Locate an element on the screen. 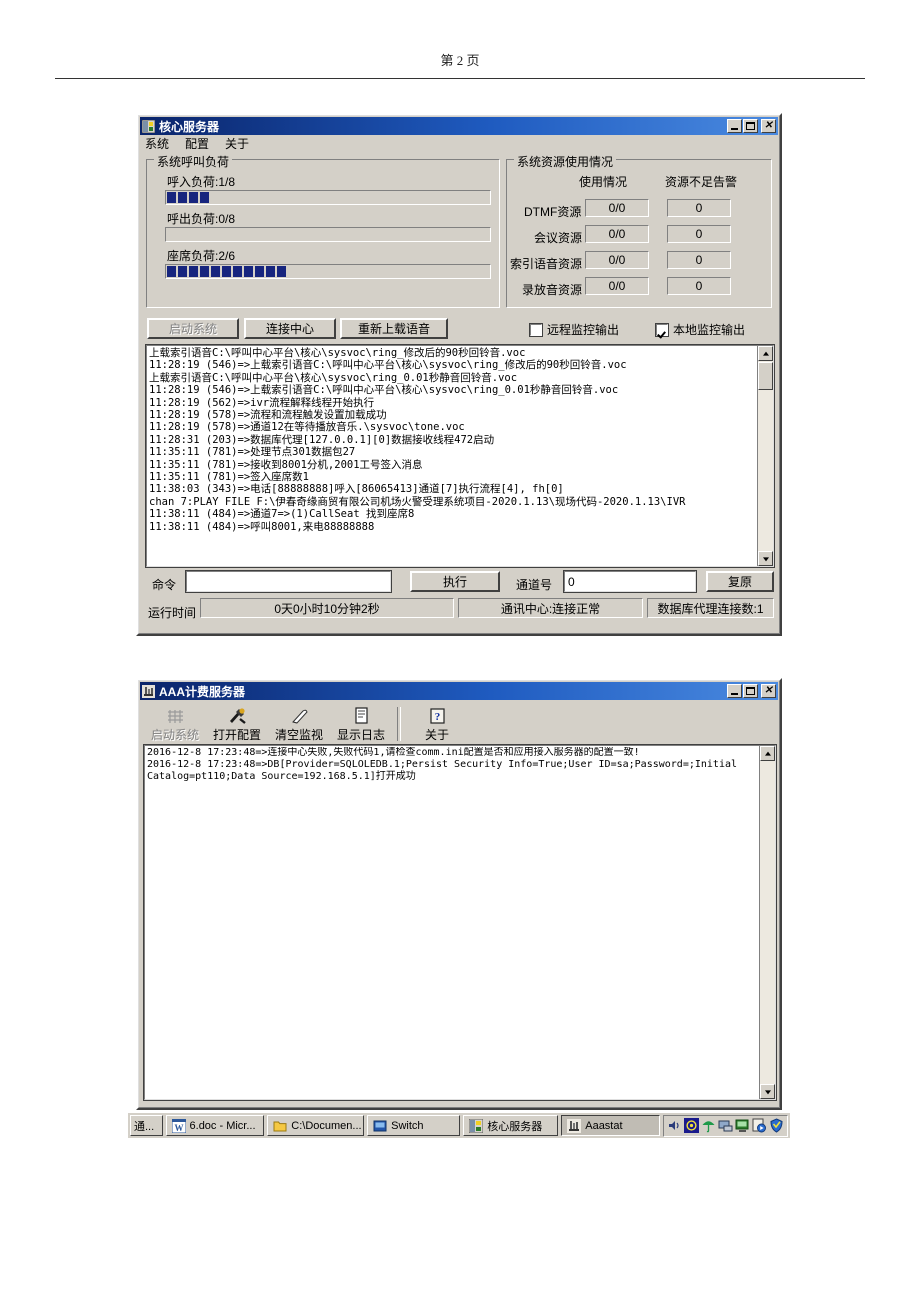 Image resolution: width=920 pixels, height=1302 pixels. seat-load-label: 座席负荷:2/6 is located at coordinates (201, 256).